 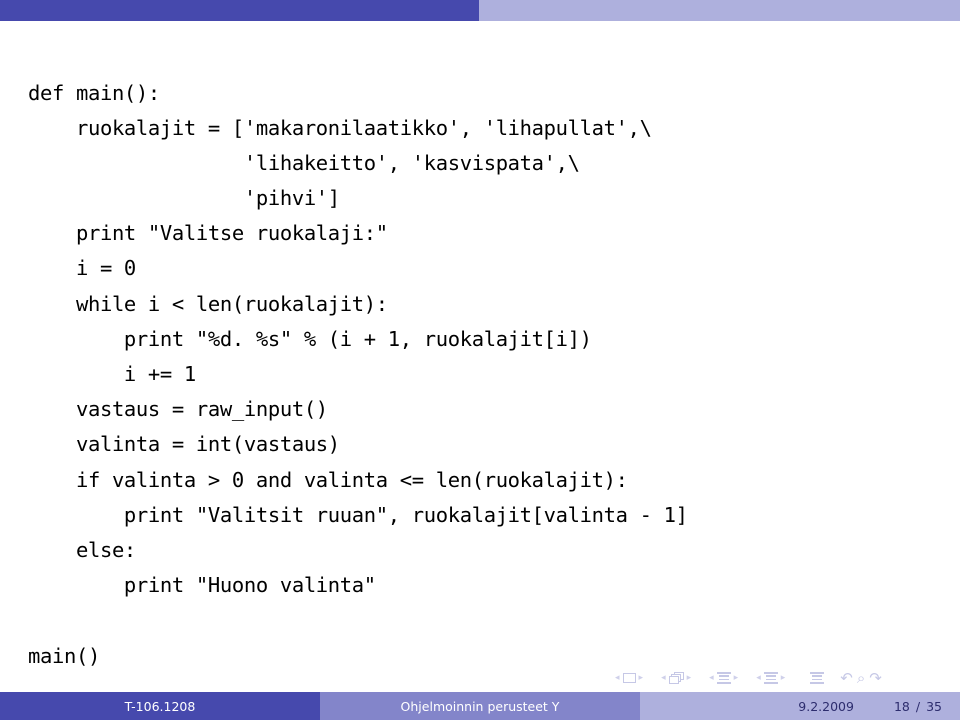 I want to click on code-line: print "Huono valinta", so click(x=202, y=585).